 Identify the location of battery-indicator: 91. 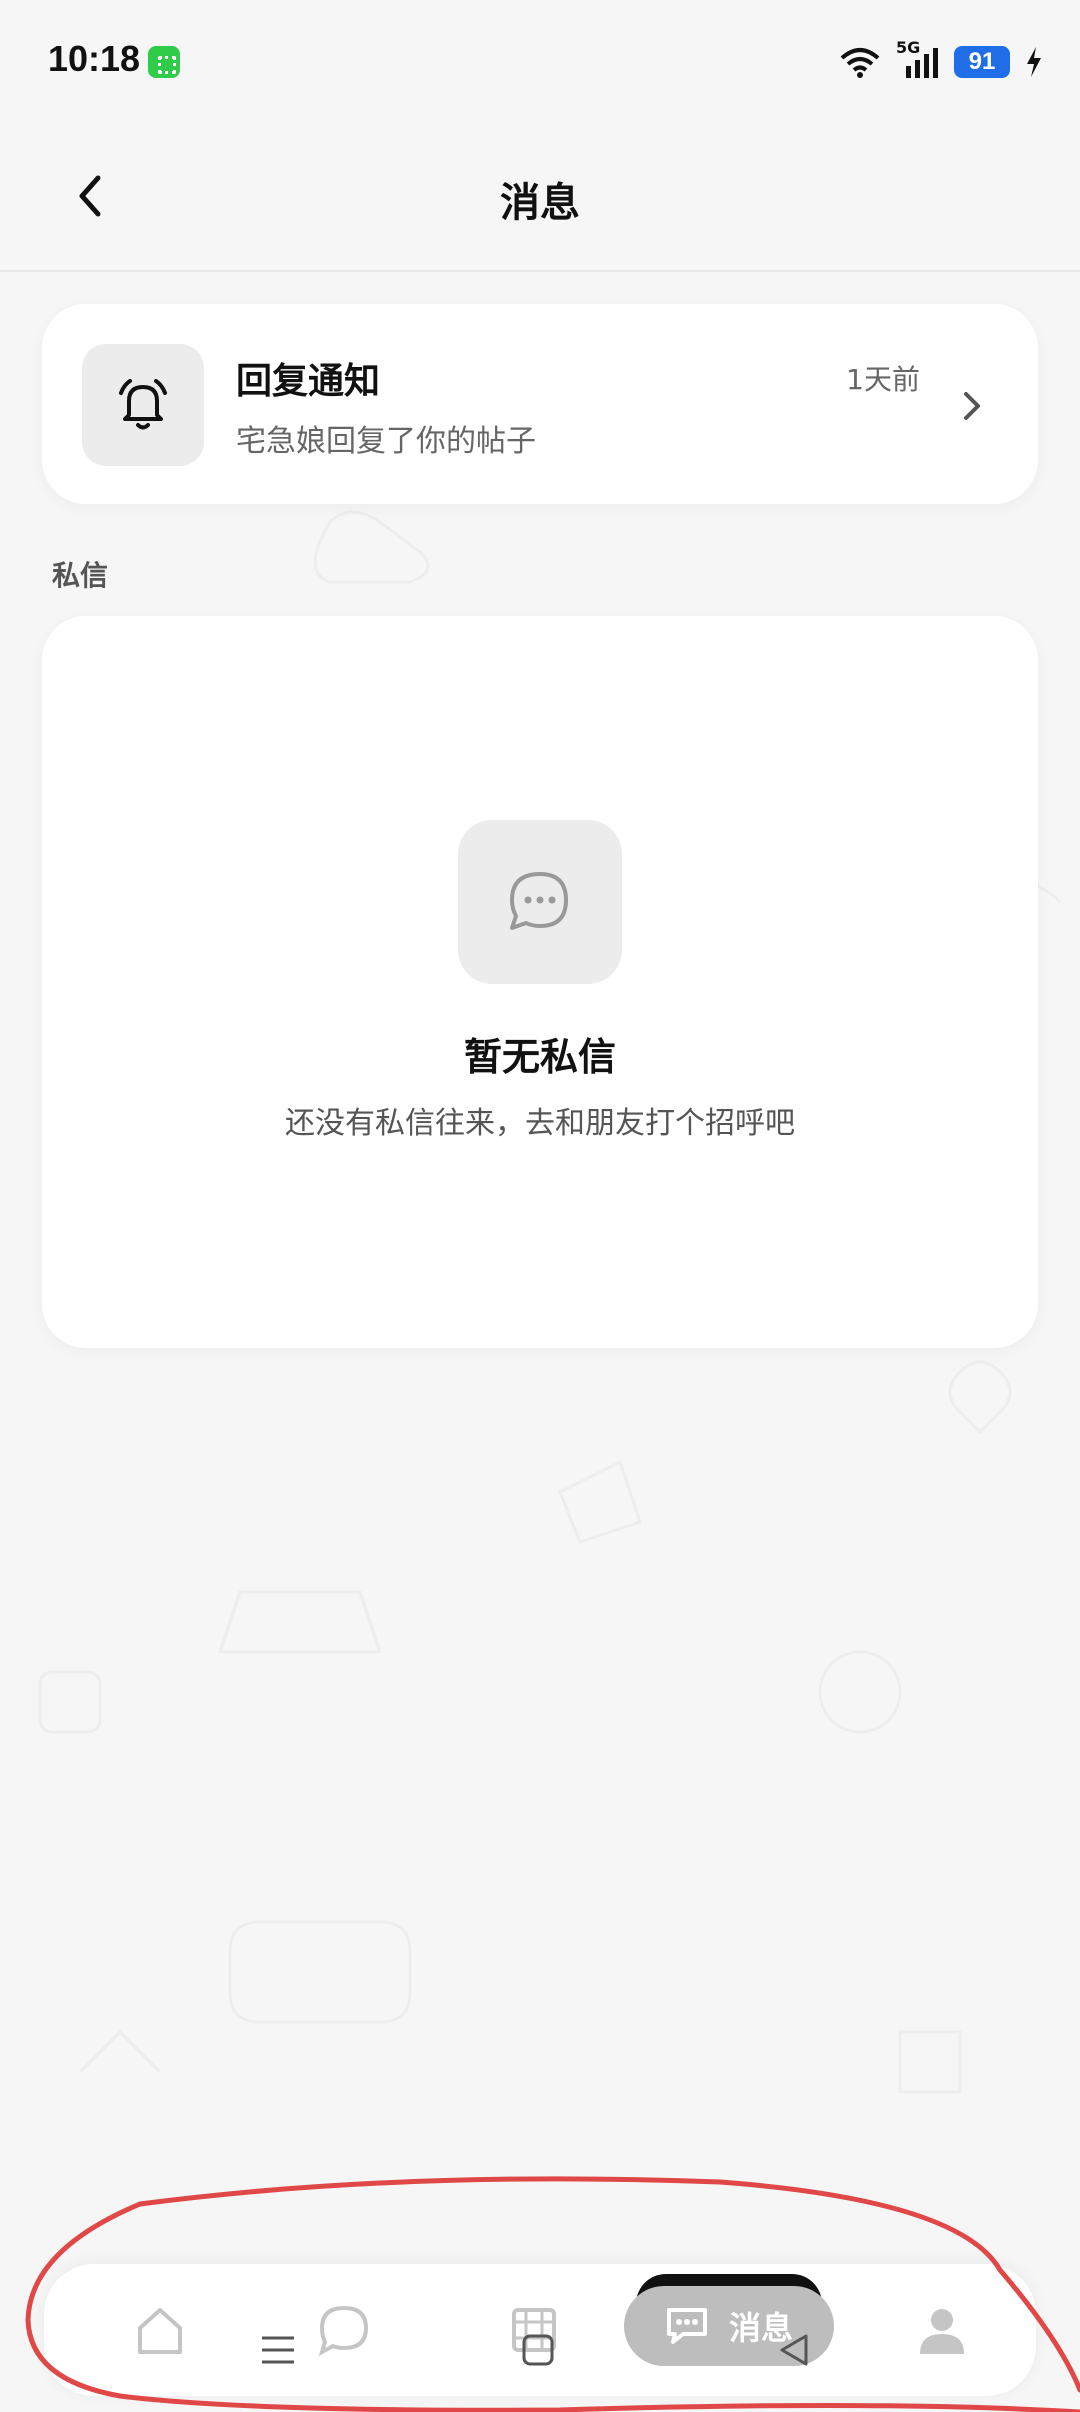
(982, 62).